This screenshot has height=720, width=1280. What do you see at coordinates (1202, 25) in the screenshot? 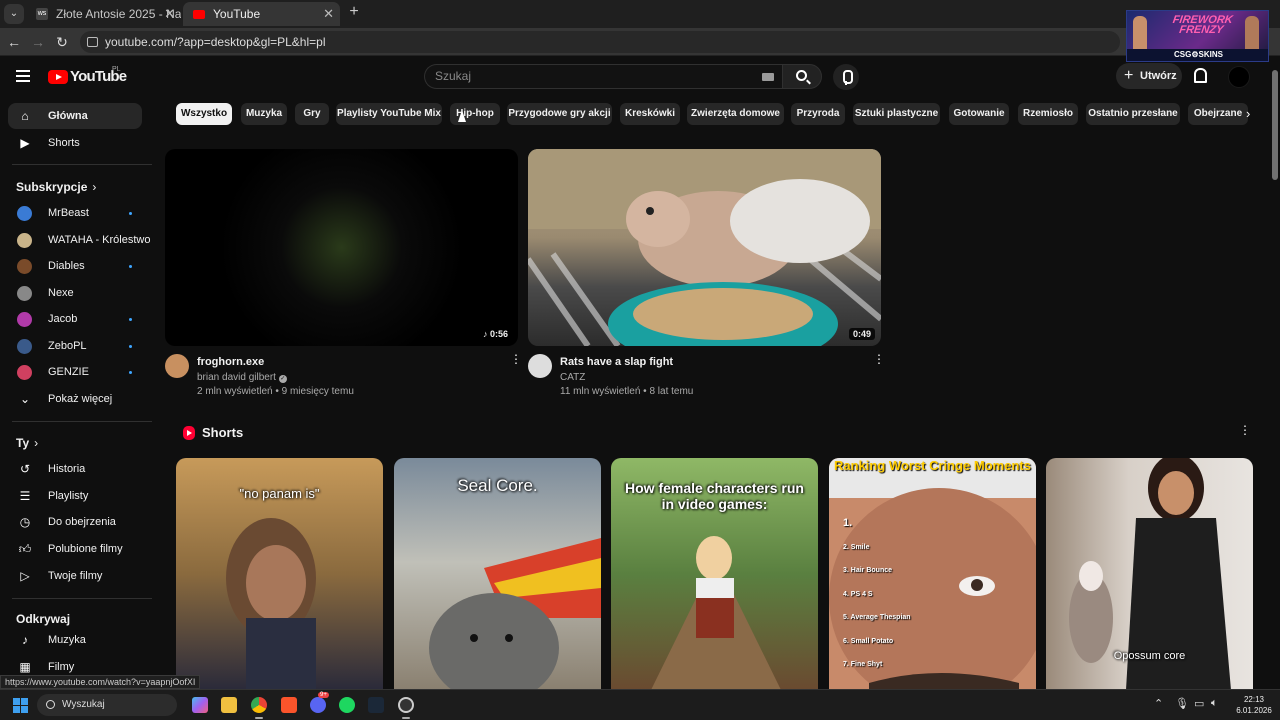
I see `ad-title: FIREWORK FRENZY` at bounding box center [1202, 25].